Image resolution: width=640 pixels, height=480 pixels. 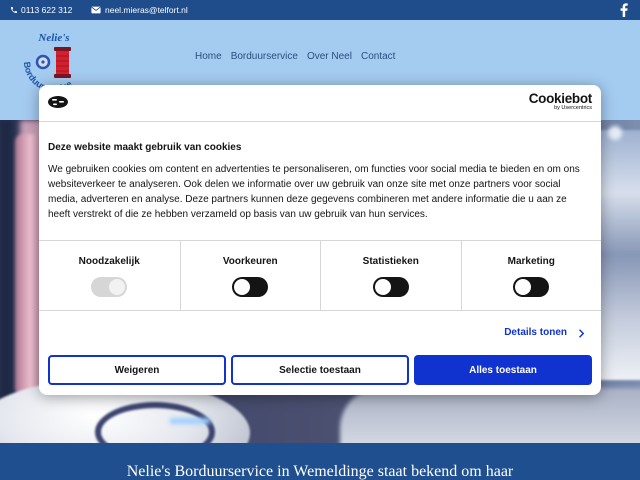 I want to click on category-label: Marketing, so click(x=531, y=261).